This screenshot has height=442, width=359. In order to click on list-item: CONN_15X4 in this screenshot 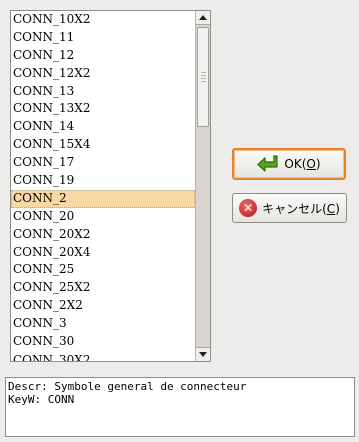, I will do `click(103, 145)`.